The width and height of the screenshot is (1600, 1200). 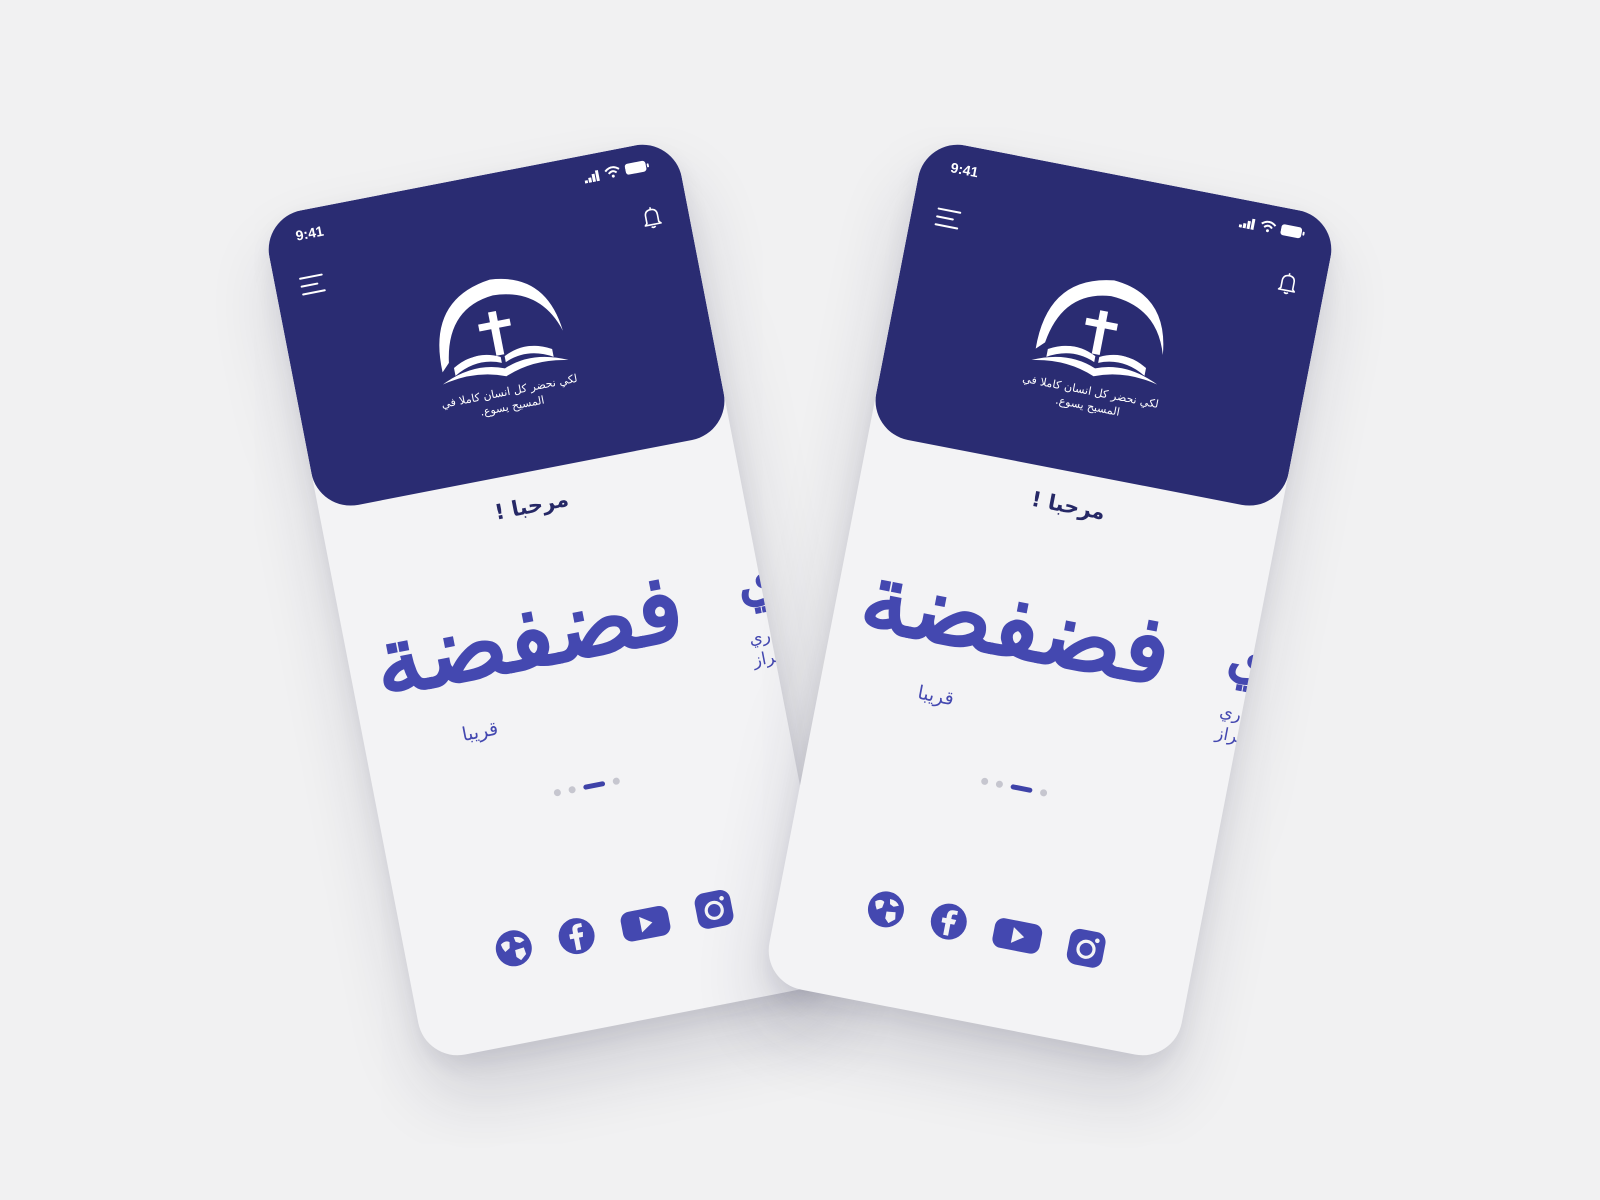 I want to click on slide-title-art: فضفضة, so click(x=528, y=634).